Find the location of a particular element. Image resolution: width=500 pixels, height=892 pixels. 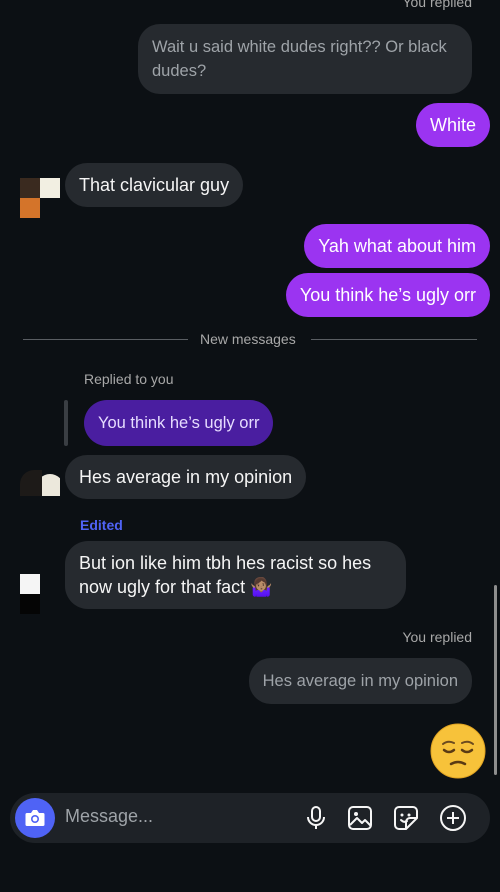

divider-line-left is located at coordinates (105, 339).